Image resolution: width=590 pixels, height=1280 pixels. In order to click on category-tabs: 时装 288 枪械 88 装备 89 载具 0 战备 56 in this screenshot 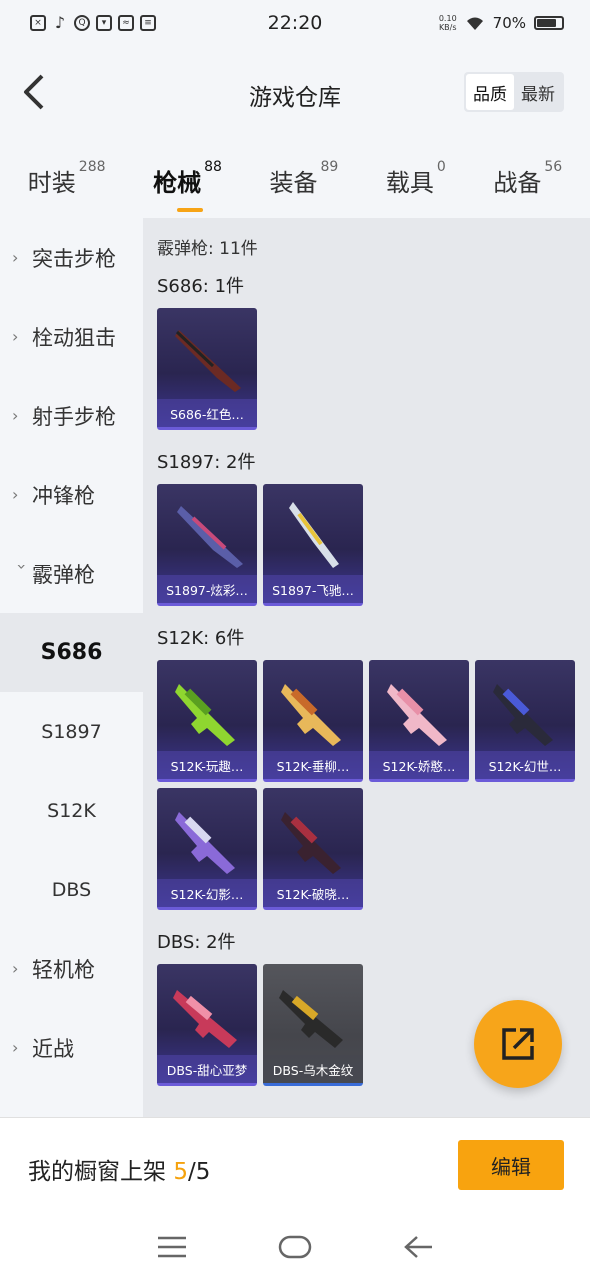, I will do `click(295, 180)`.